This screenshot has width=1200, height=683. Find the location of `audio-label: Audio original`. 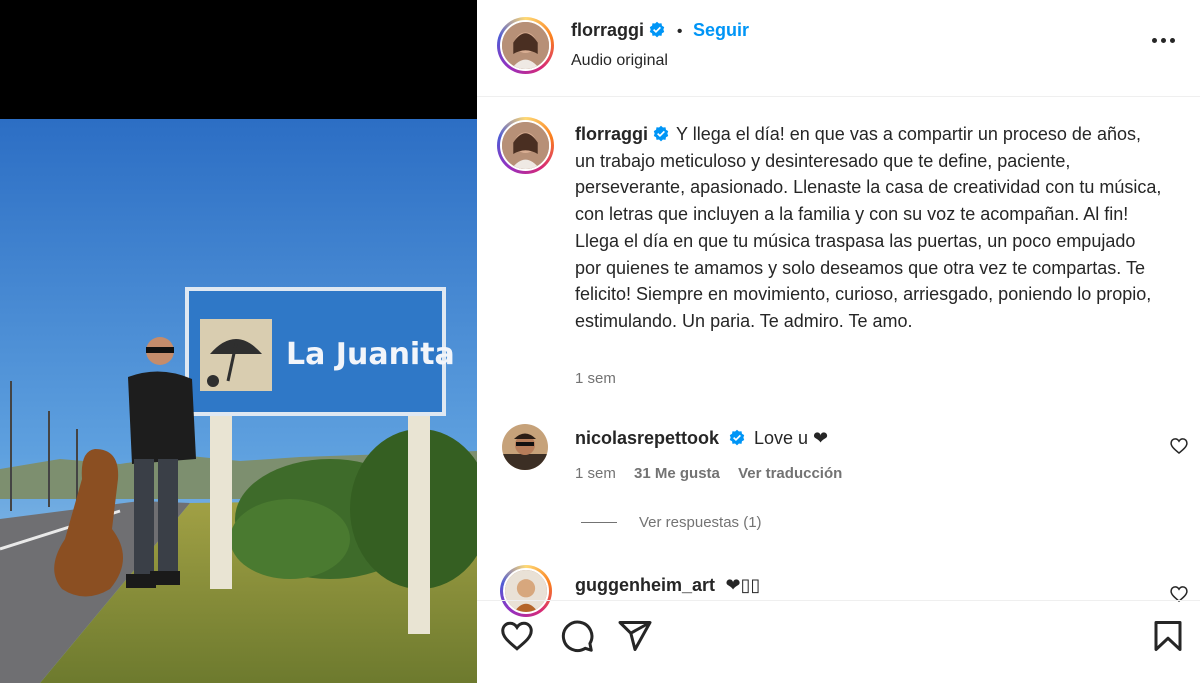

audio-label: Audio original is located at coordinates (619, 61).